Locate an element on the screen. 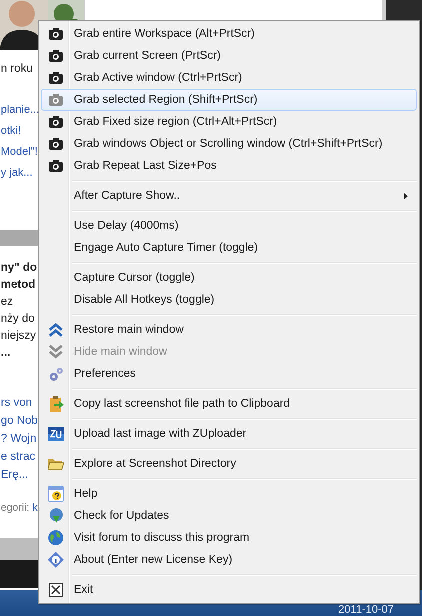 The image size is (422, 616). double-chevron-up-icon is located at coordinates (56, 330).